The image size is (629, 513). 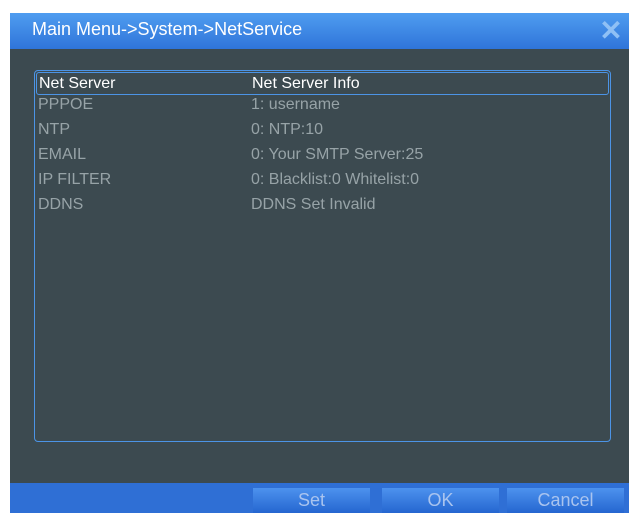 I want to click on list-item-ntp: NTP 0: NTP:10, so click(x=322, y=132).